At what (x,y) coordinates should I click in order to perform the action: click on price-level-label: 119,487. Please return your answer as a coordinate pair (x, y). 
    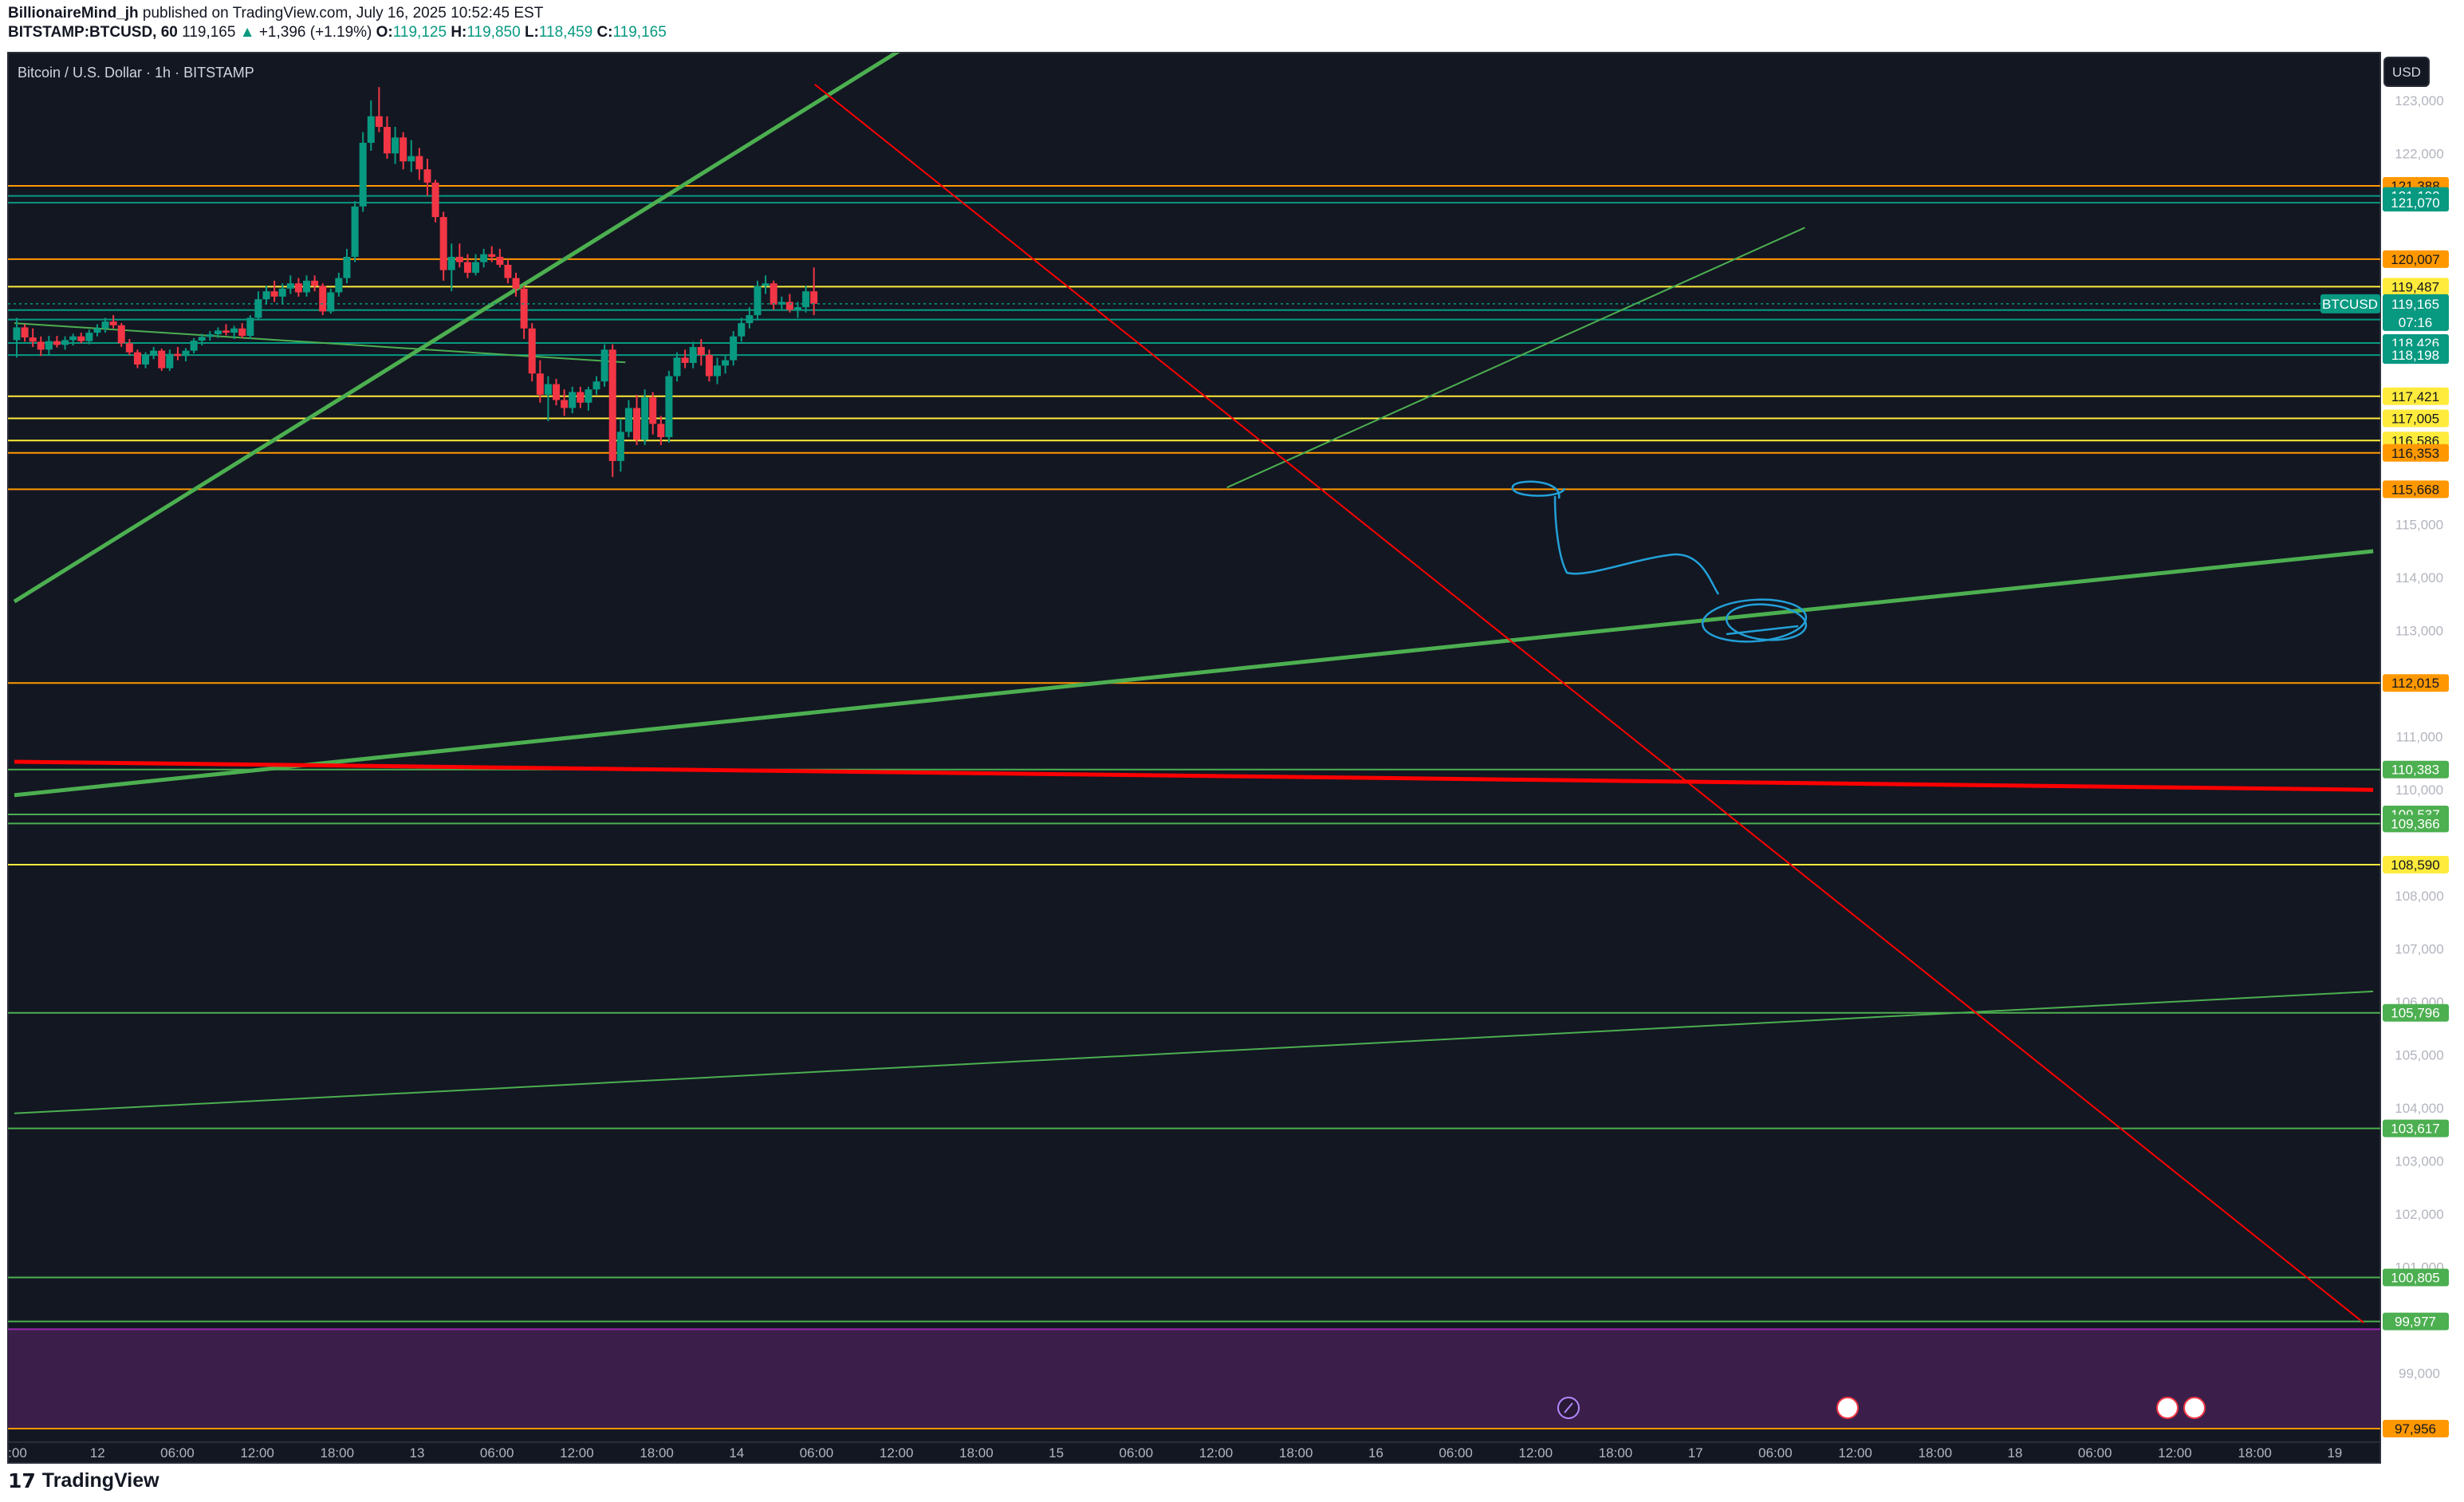
    Looking at the image, I should click on (2416, 287).